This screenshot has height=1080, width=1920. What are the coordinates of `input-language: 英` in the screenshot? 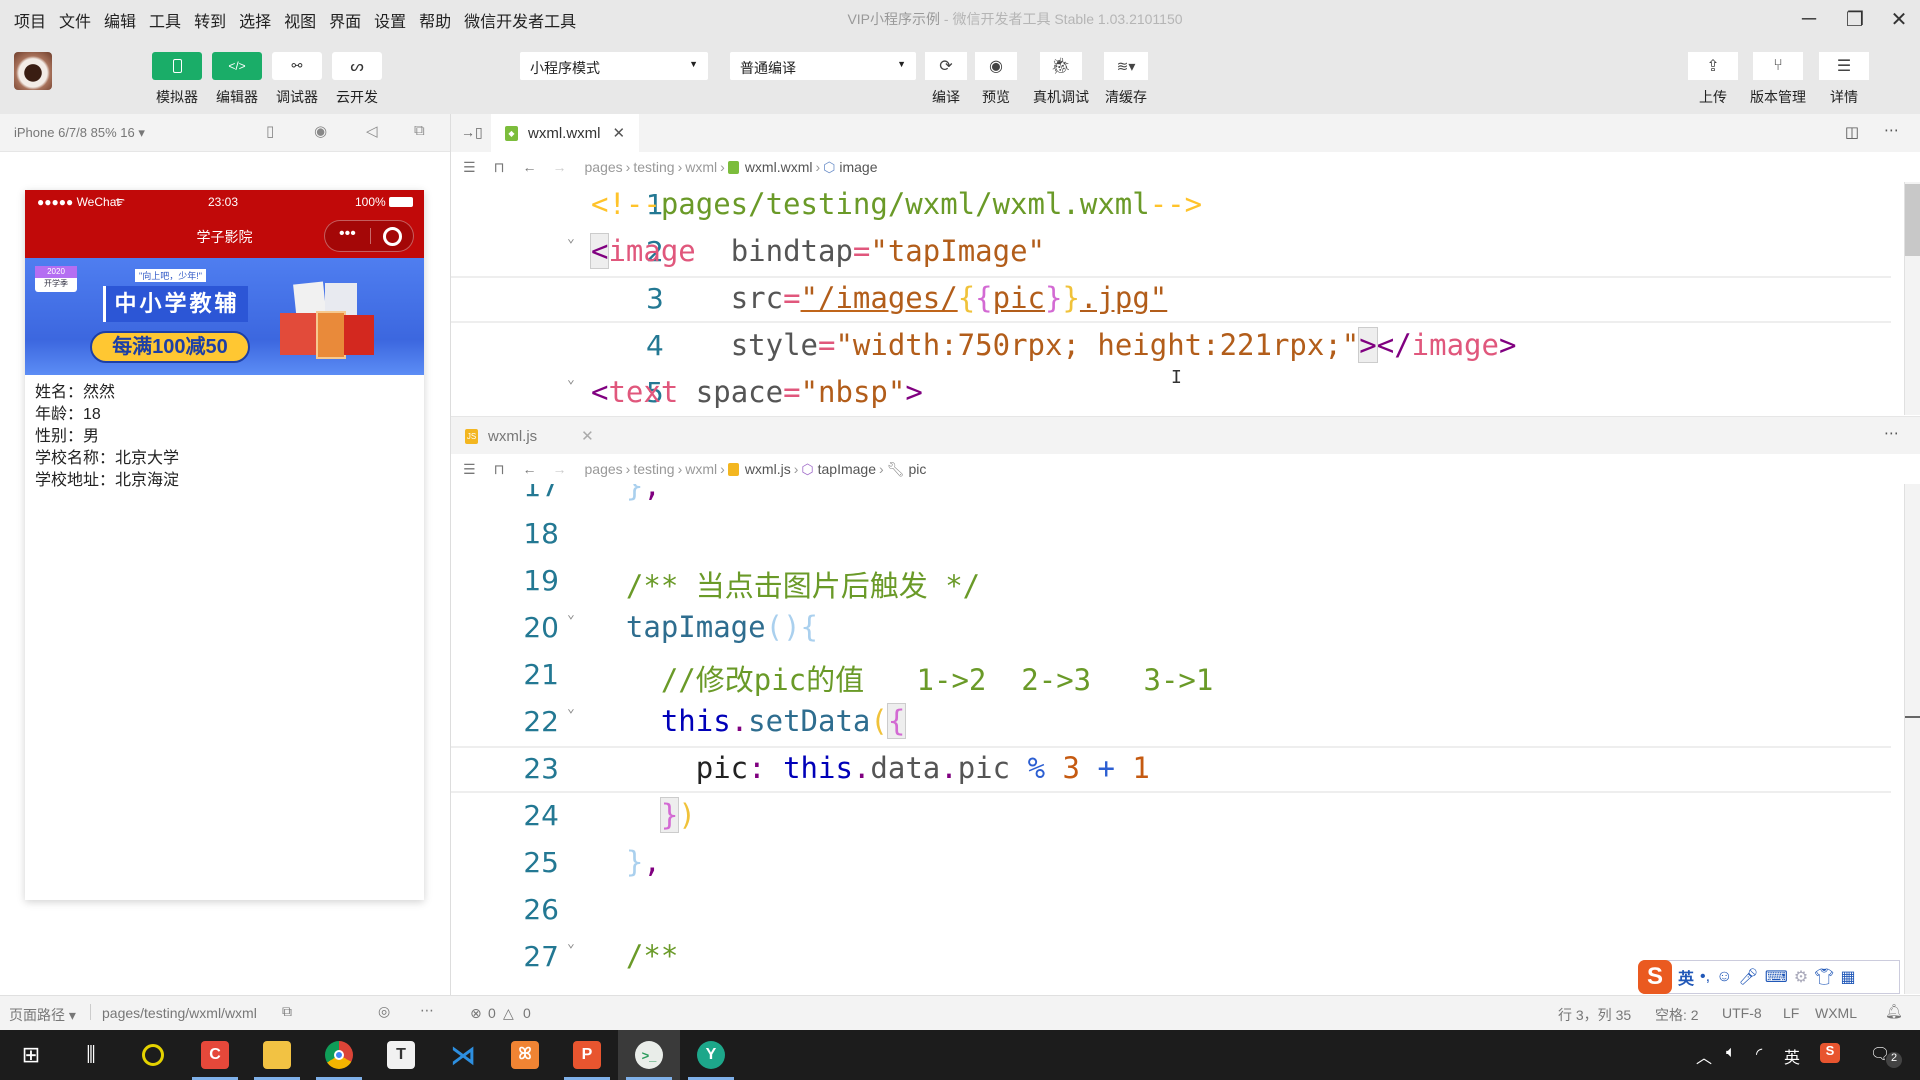 It's located at (1792, 1056).